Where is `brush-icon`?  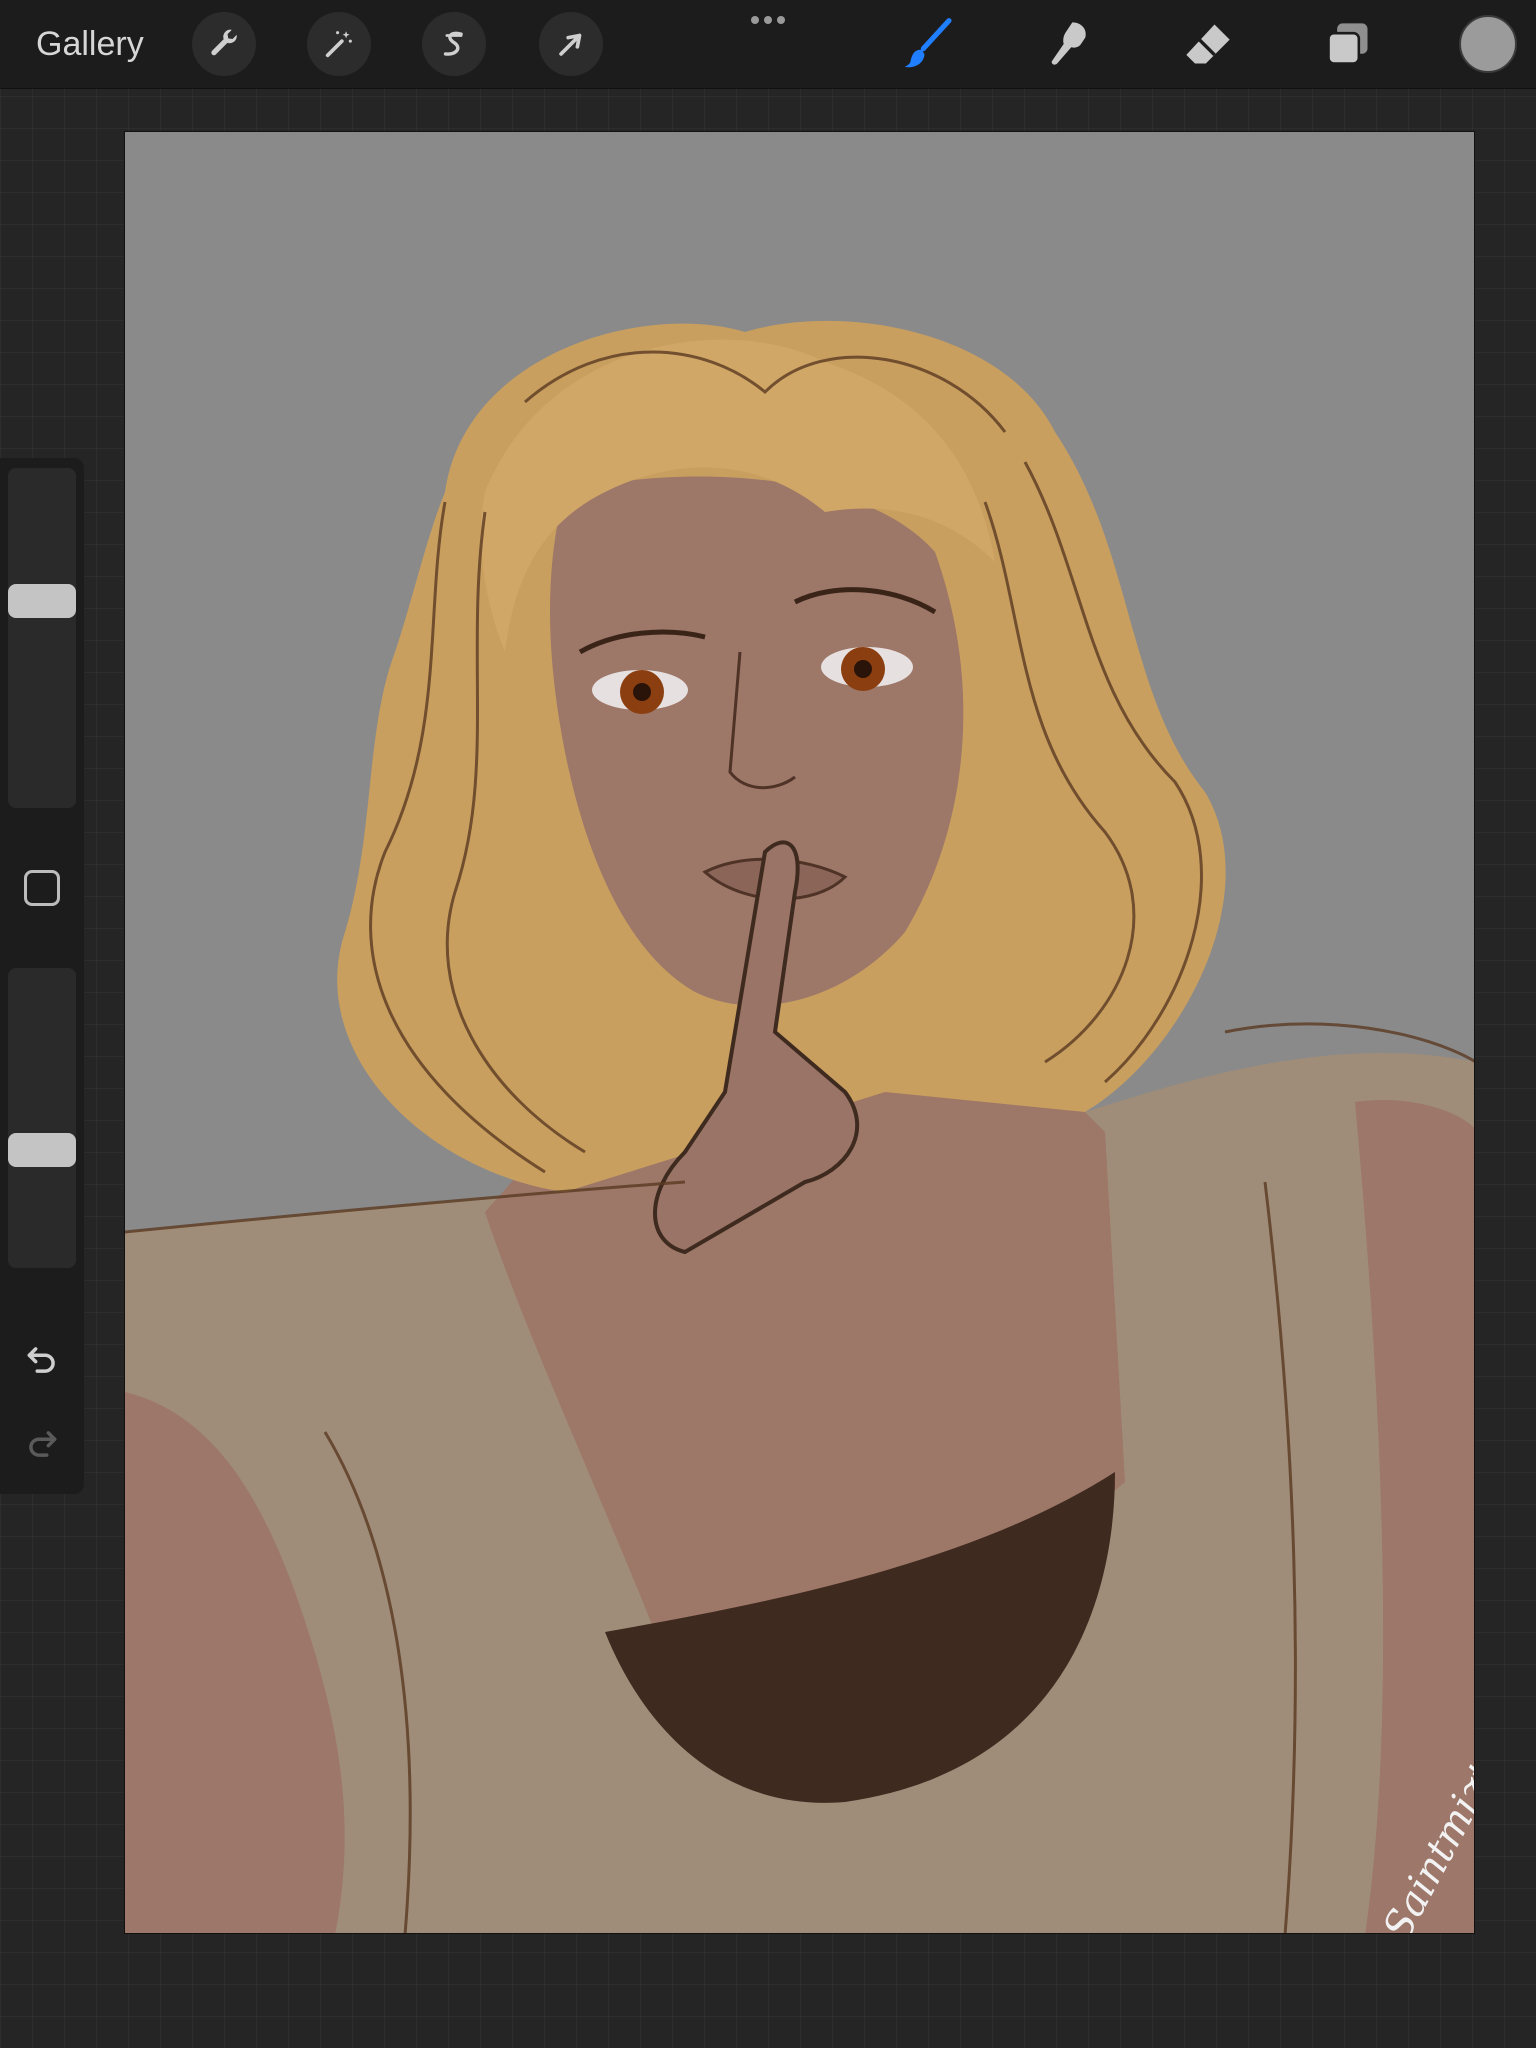 brush-icon is located at coordinates (928, 43).